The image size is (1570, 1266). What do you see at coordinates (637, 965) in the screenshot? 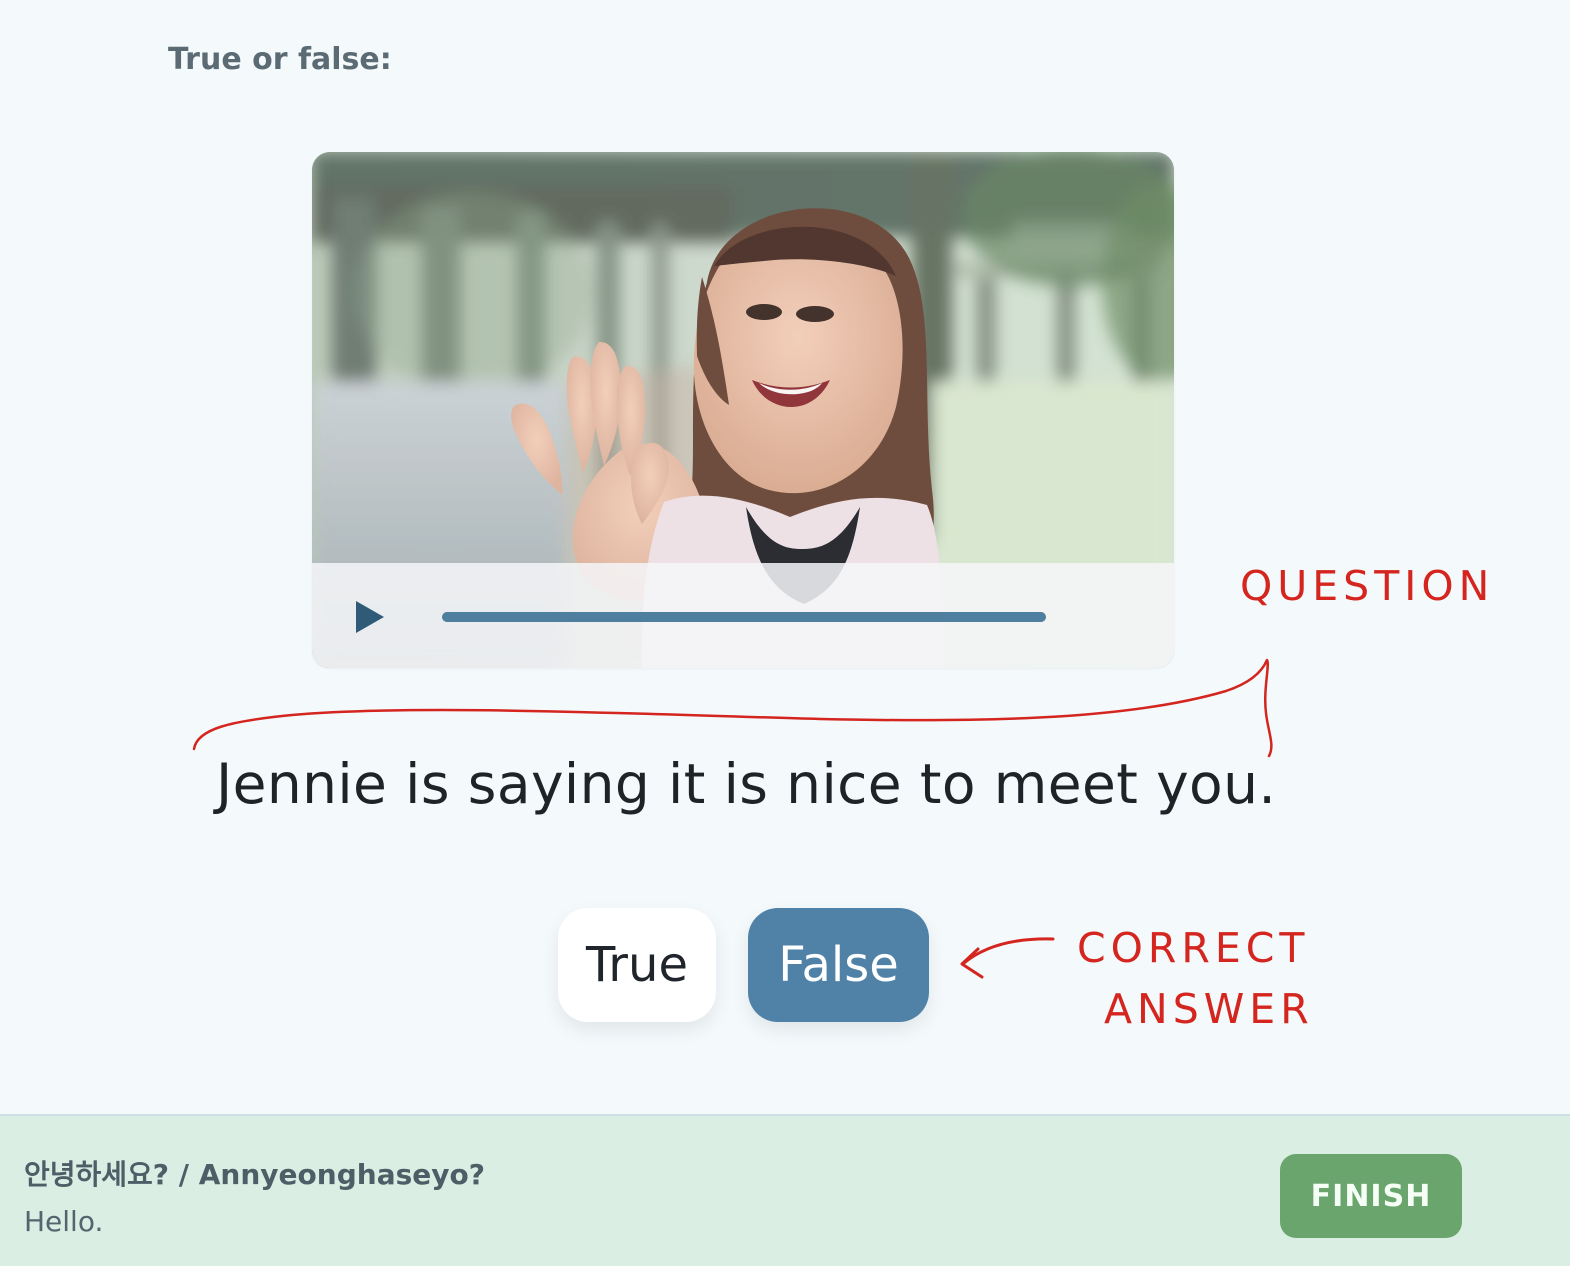
I see `true-button: True` at bounding box center [637, 965].